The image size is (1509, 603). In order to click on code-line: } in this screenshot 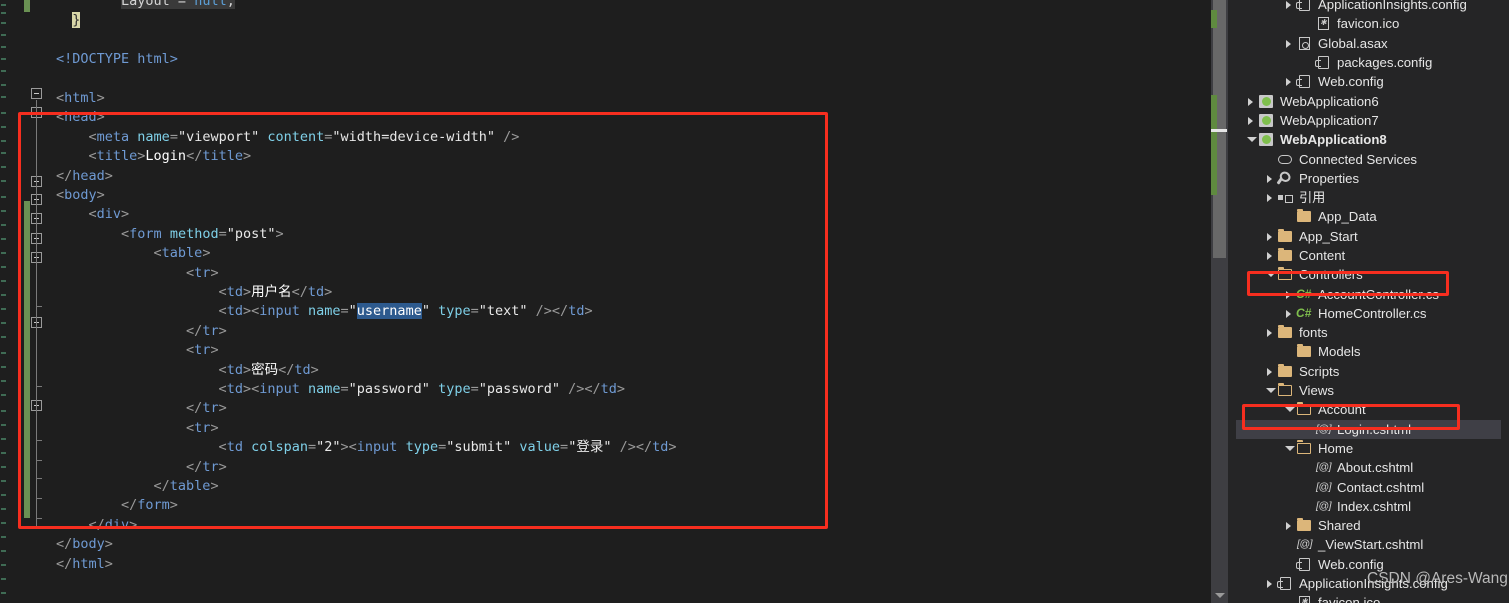, I will do `click(68, 20)`.